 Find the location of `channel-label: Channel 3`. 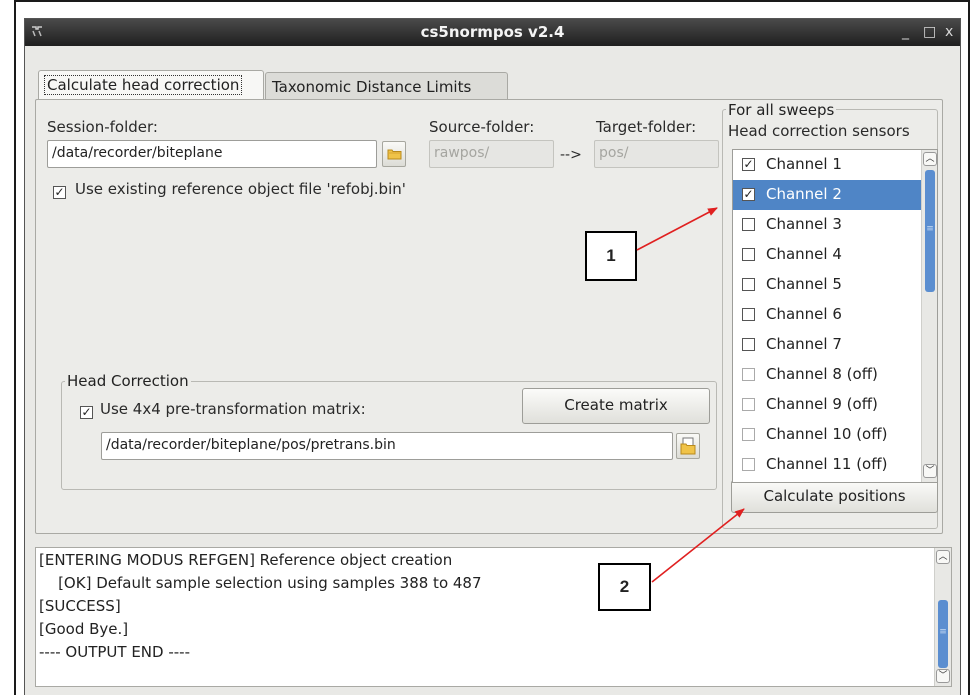

channel-label: Channel 3 is located at coordinates (804, 224).